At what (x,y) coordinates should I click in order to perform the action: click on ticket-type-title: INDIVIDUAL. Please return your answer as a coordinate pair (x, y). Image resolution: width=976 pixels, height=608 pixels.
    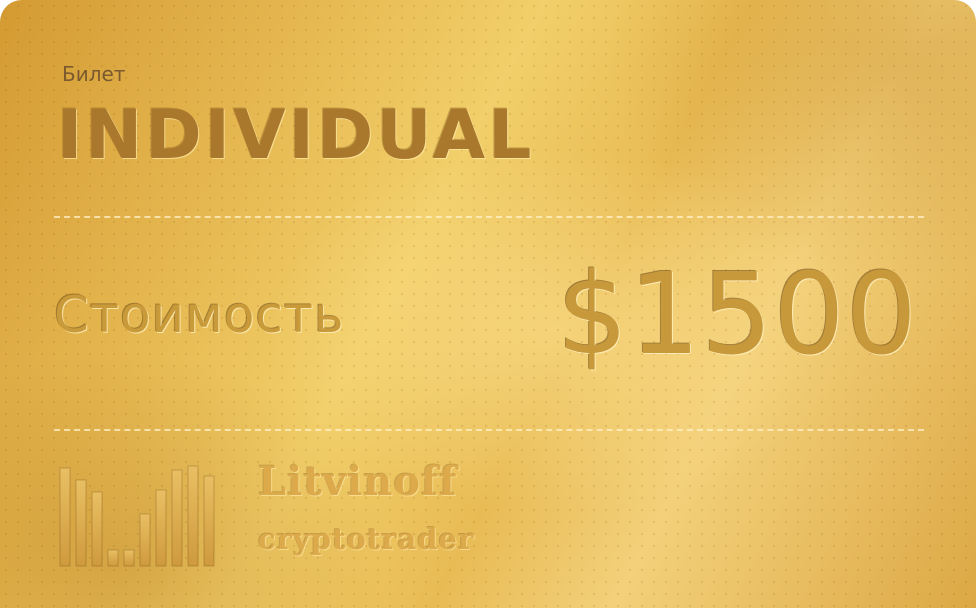
    Looking at the image, I should click on (296, 135).